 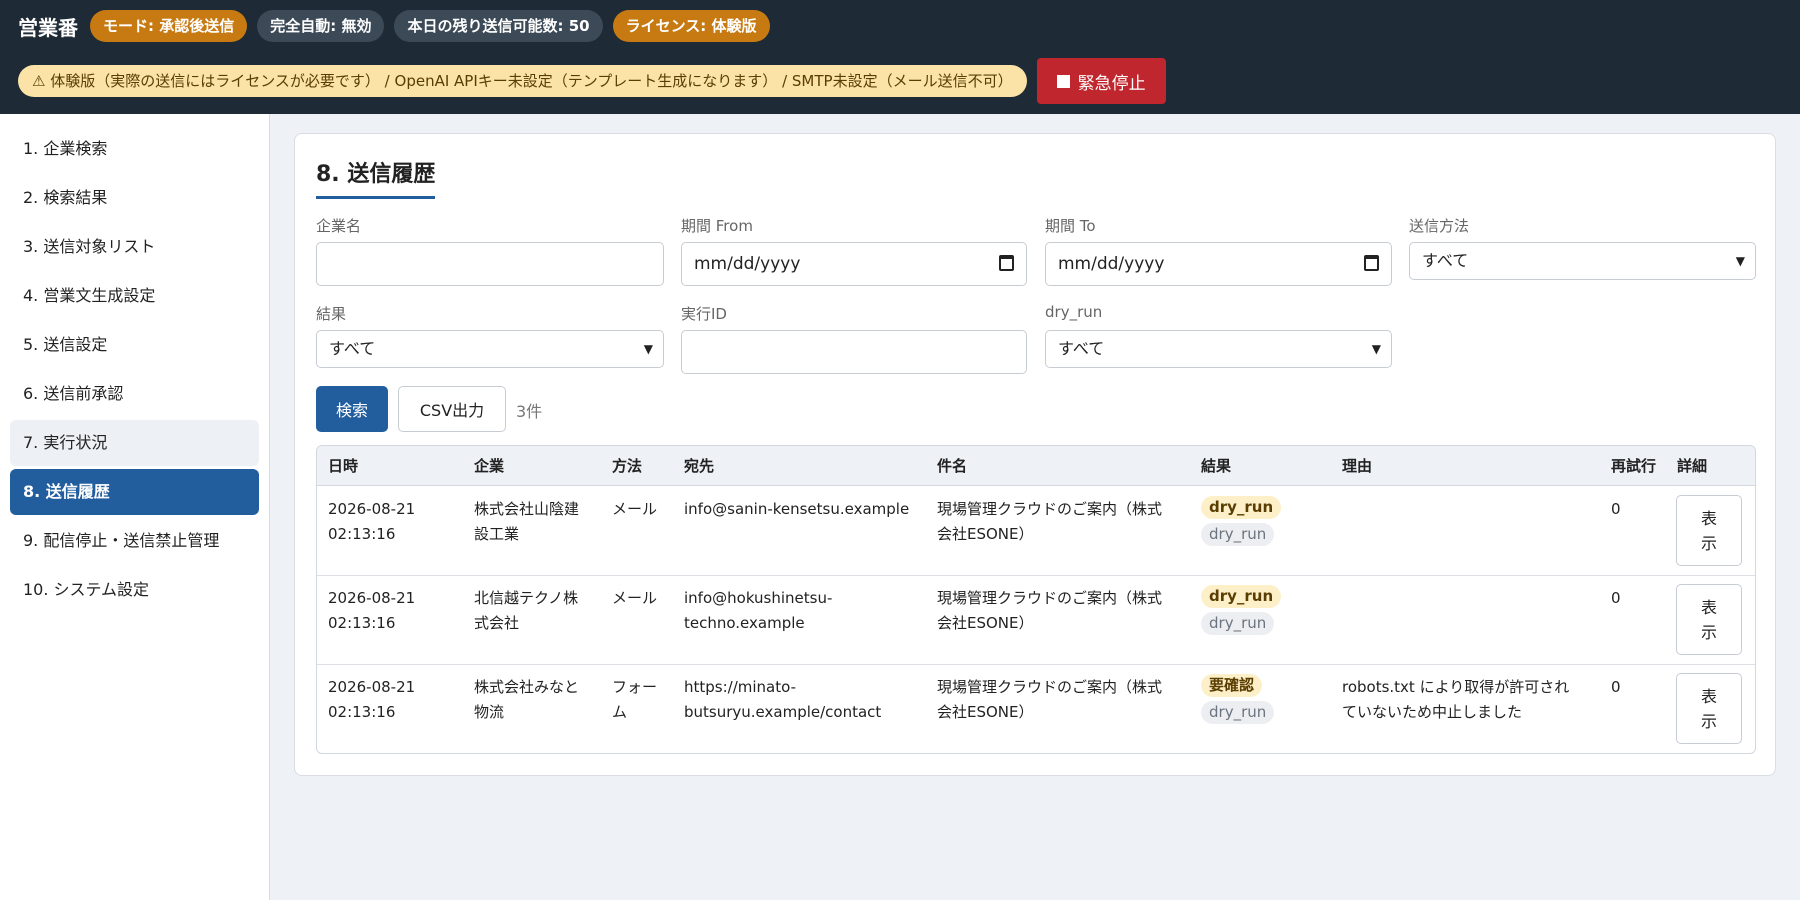 I want to click on emergency-stop-button: 緊急停止, so click(x=1101, y=81).